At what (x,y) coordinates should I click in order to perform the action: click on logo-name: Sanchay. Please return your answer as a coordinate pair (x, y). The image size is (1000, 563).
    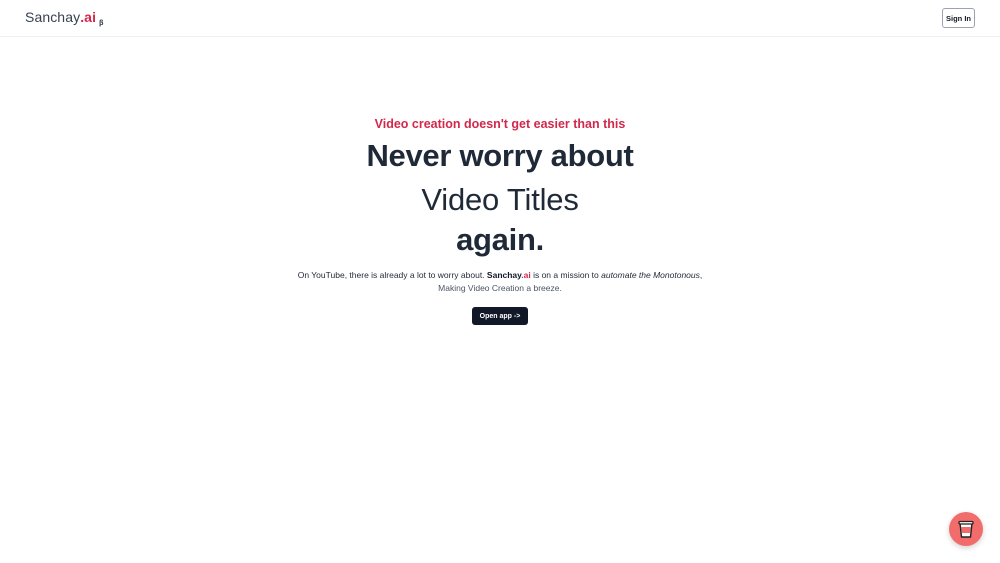
    Looking at the image, I should click on (53, 17).